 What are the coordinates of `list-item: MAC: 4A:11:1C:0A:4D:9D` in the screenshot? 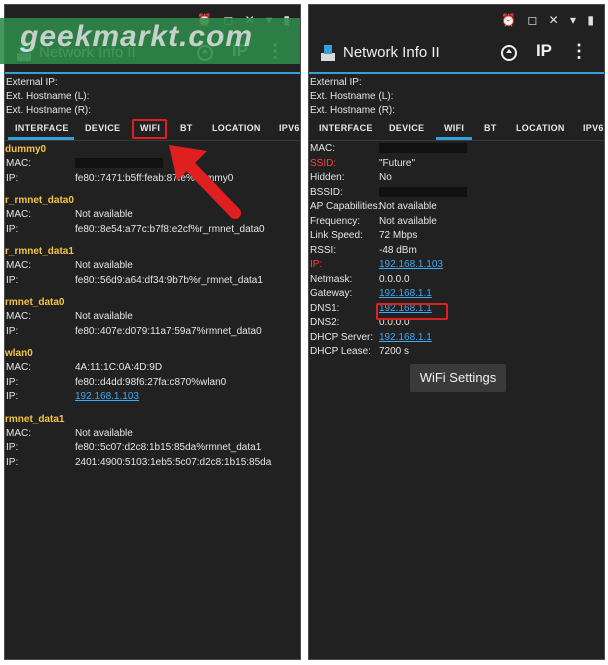 It's located at (152, 368).